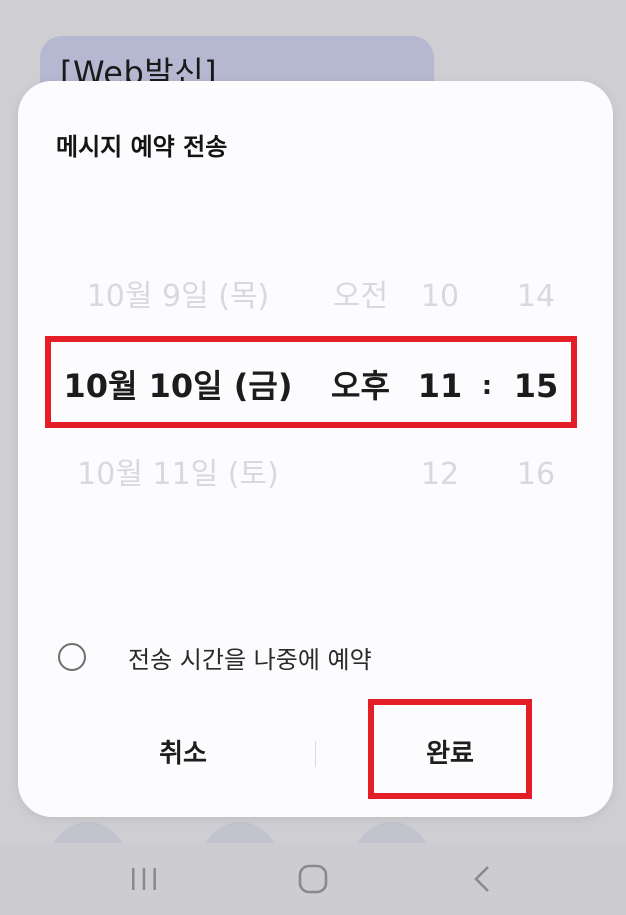  Describe the element at coordinates (183, 754) in the screenshot. I see `cancel-button: 취소` at that location.